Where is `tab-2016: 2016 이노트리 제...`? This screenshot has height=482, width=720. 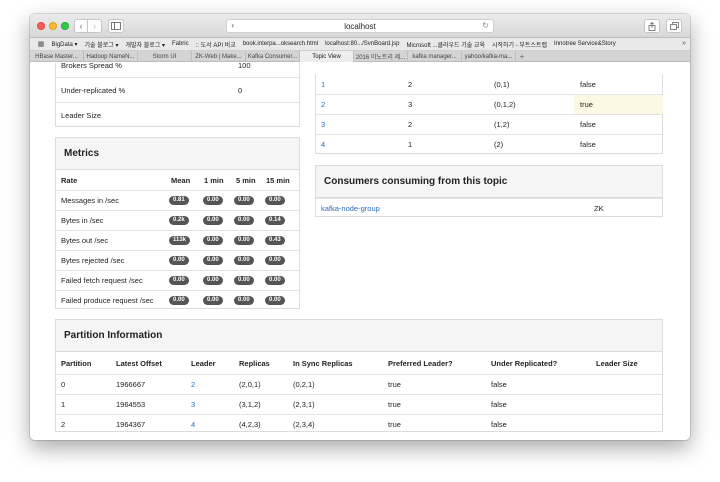
tab-2016: 2016 이노트리 제... is located at coordinates (381, 56).